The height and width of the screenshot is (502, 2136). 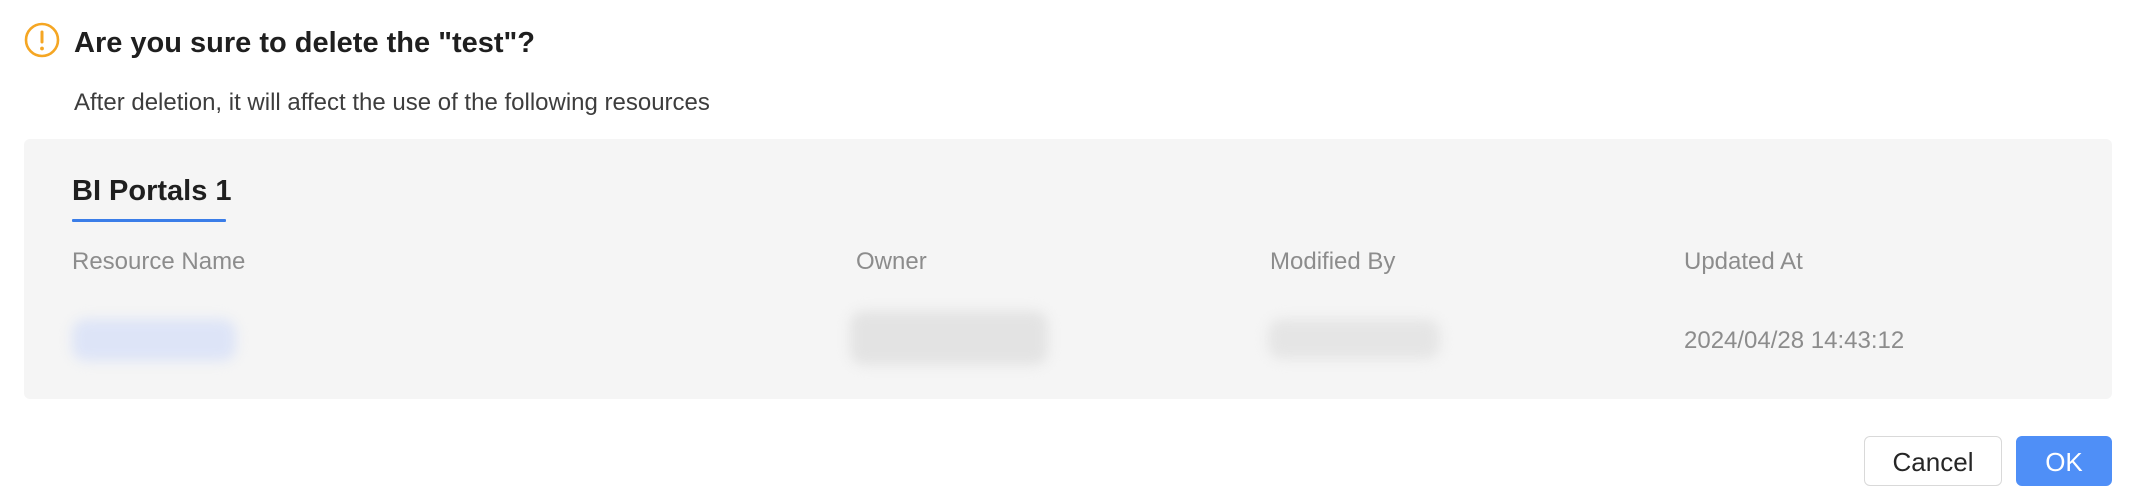 I want to click on modified-by-cell-redacted, so click(x=1354, y=339).